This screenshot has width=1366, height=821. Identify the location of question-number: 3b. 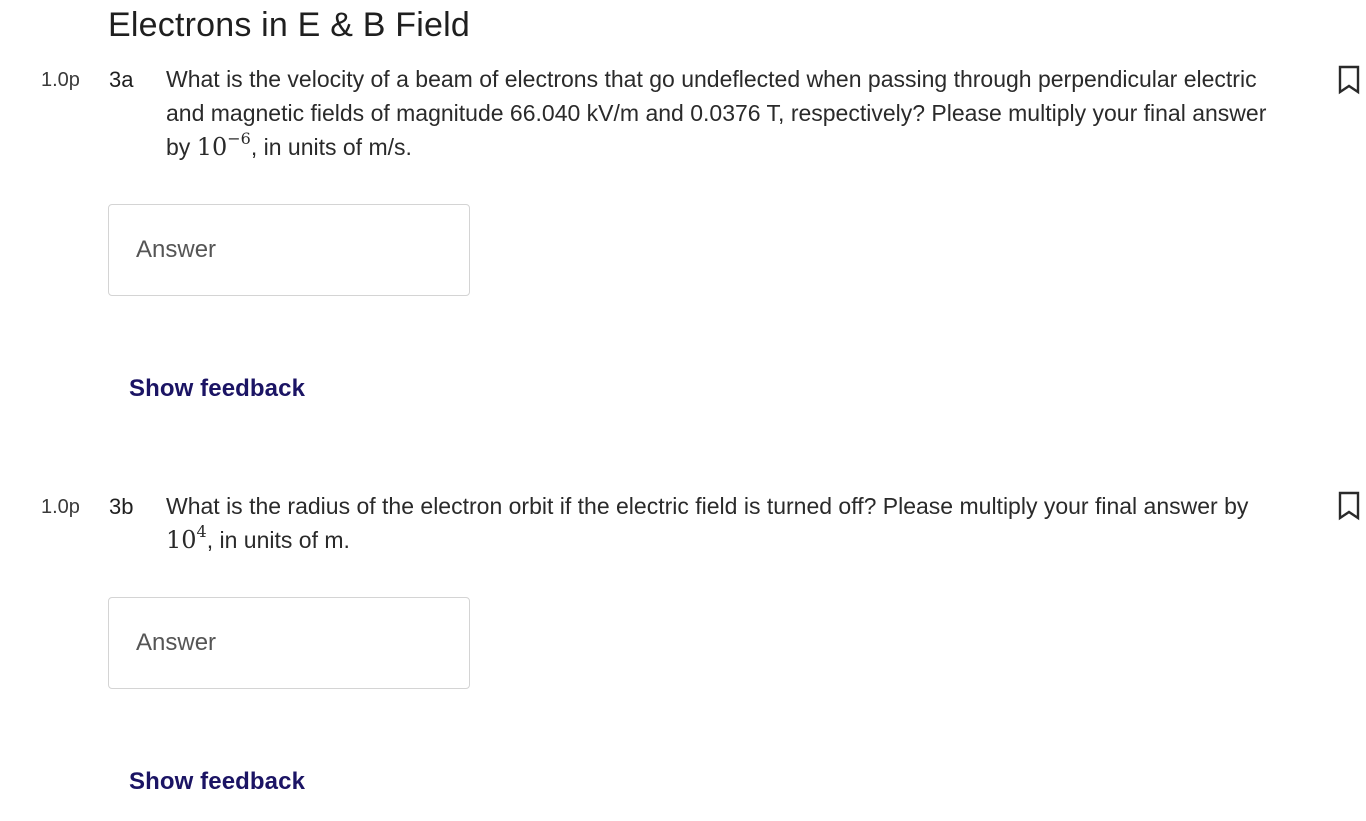
(121, 506).